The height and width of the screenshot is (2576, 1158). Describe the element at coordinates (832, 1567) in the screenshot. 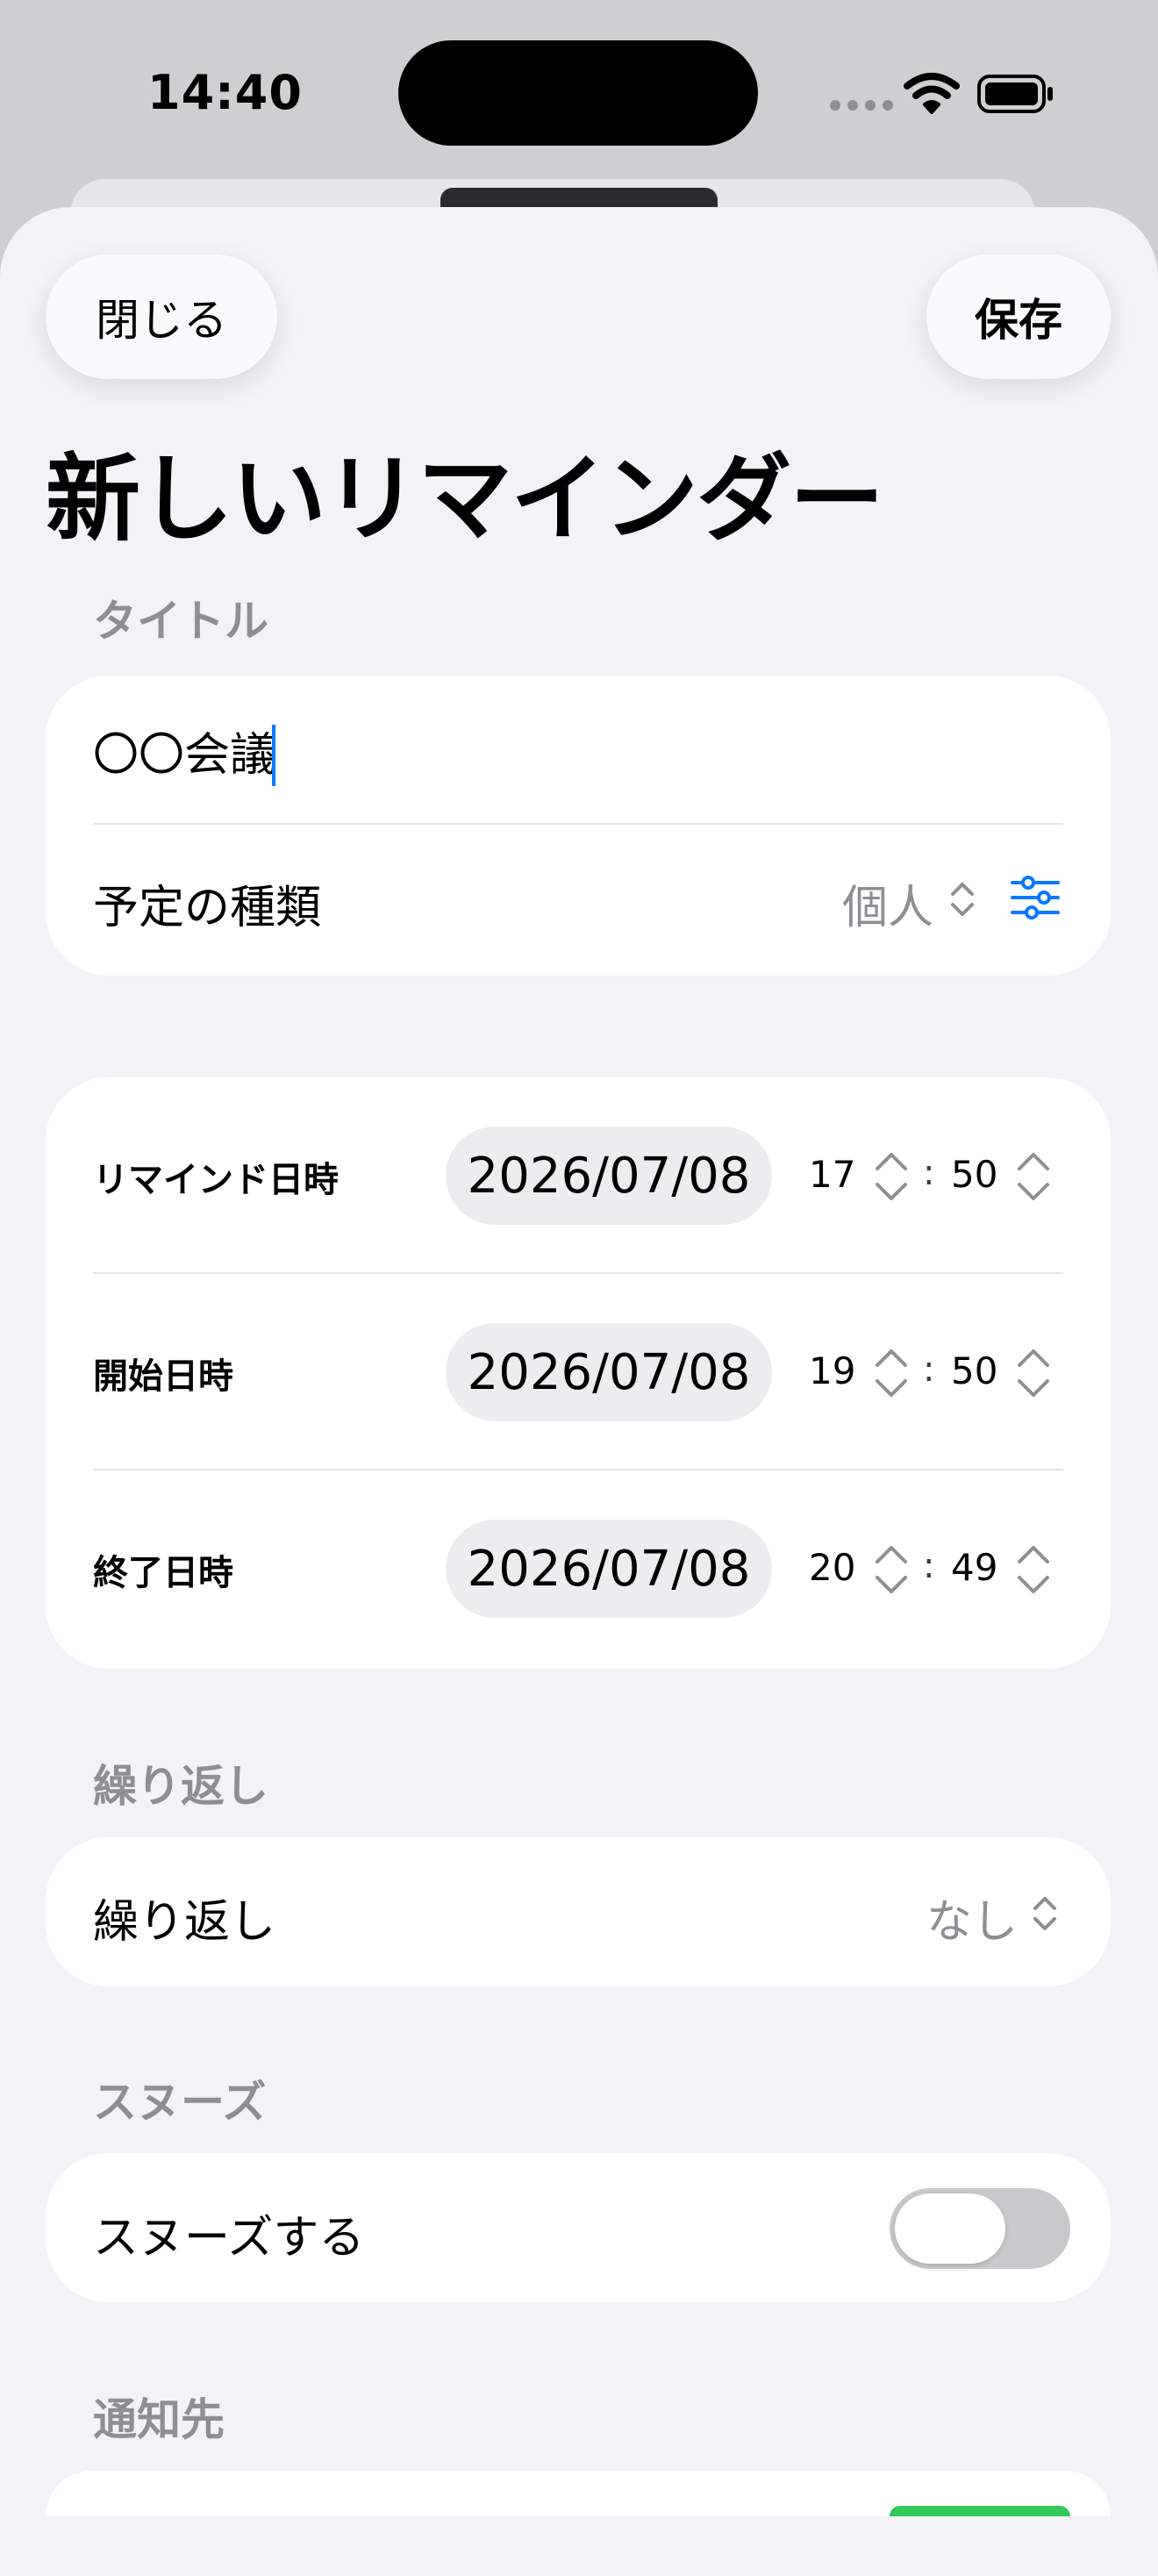

I see `end-hour: 20` at that location.